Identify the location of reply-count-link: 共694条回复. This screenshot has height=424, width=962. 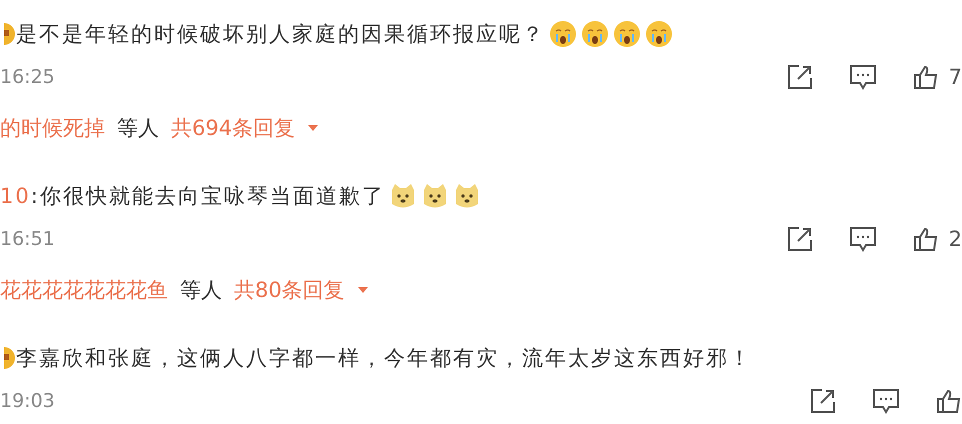
(233, 128).